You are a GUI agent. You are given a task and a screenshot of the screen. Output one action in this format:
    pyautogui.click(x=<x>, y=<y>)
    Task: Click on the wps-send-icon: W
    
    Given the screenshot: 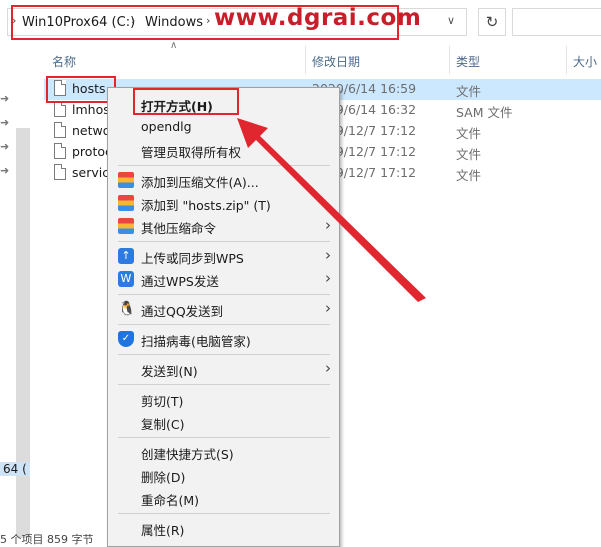 What is the action you would take?
    pyautogui.click(x=126, y=279)
    